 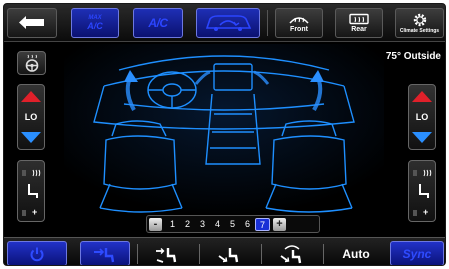 I want to click on recirculation-icon, so click(x=228, y=23).